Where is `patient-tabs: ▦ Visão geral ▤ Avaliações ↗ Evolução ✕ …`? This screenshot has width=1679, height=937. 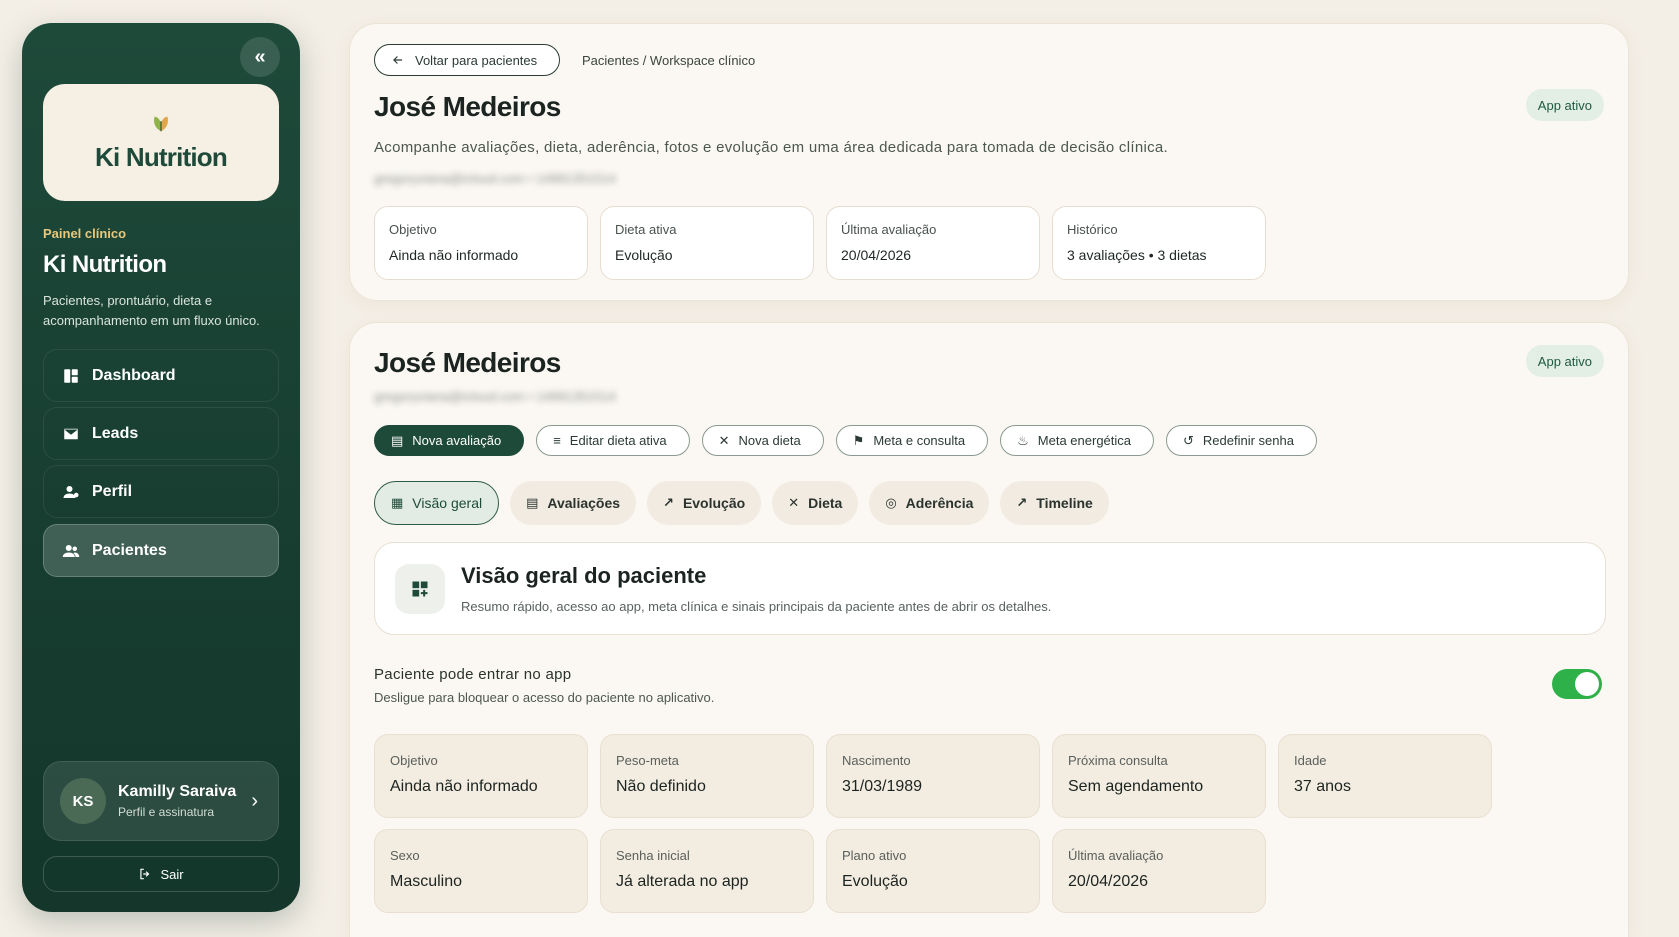
patient-tabs: ▦ Visão geral ▤ Avaliações ↗ Evolução ✕ … is located at coordinates (741, 503).